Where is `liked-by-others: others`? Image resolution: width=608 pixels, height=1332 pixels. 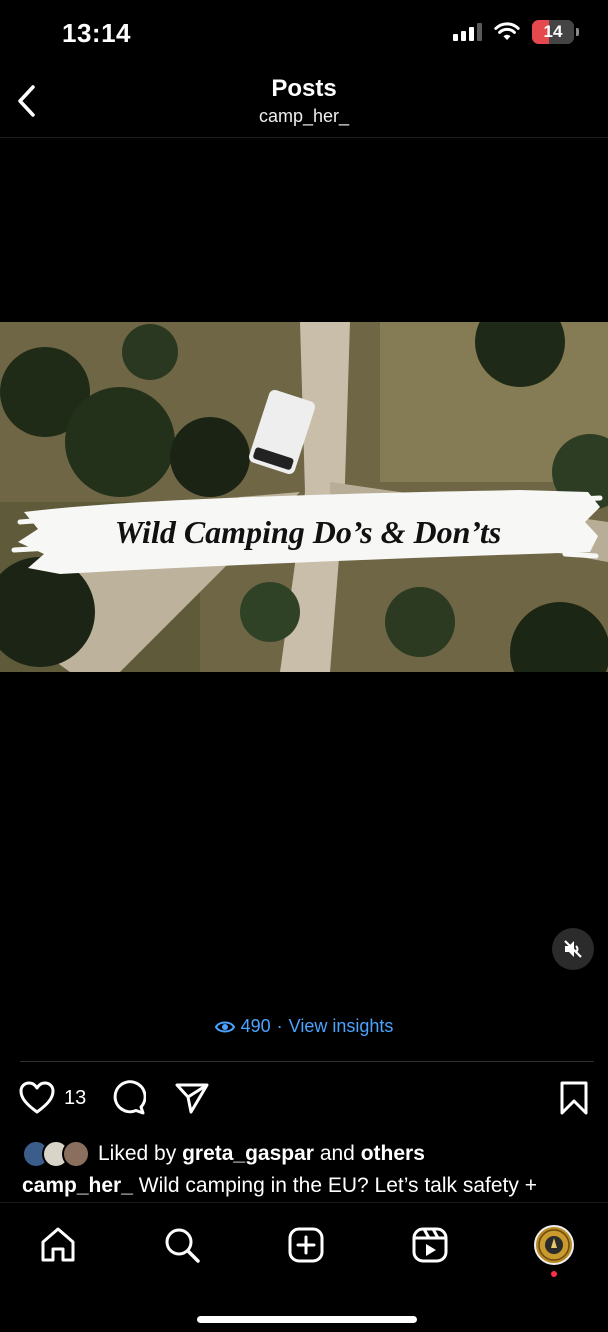
liked-by-others: others is located at coordinates (393, 1154).